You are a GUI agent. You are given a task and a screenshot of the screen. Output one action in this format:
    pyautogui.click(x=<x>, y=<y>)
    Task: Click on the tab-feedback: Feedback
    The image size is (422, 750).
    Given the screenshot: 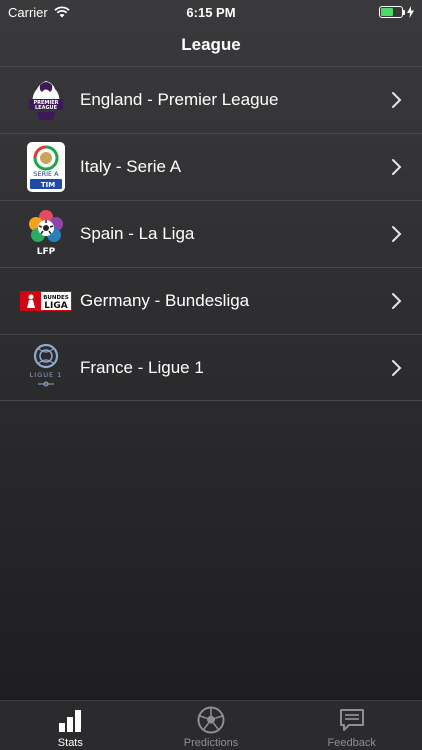 What is the action you would take?
    pyautogui.click(x=351, y=725)
    